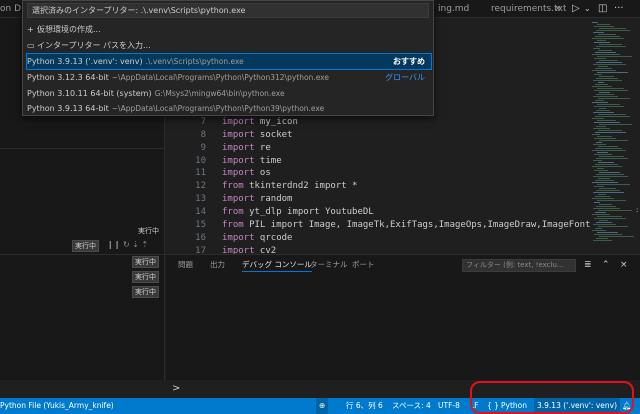 Image resolution: width=640 pixels, height=414 pixels. I want to click on line-number: 8, so click(203, 134).